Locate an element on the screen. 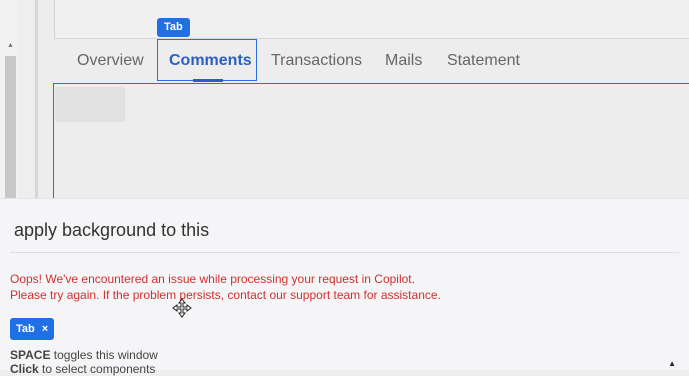 The width and height of the screenshot is (689, 376). tab-mails: Mails is located at coordinates (403, 61).